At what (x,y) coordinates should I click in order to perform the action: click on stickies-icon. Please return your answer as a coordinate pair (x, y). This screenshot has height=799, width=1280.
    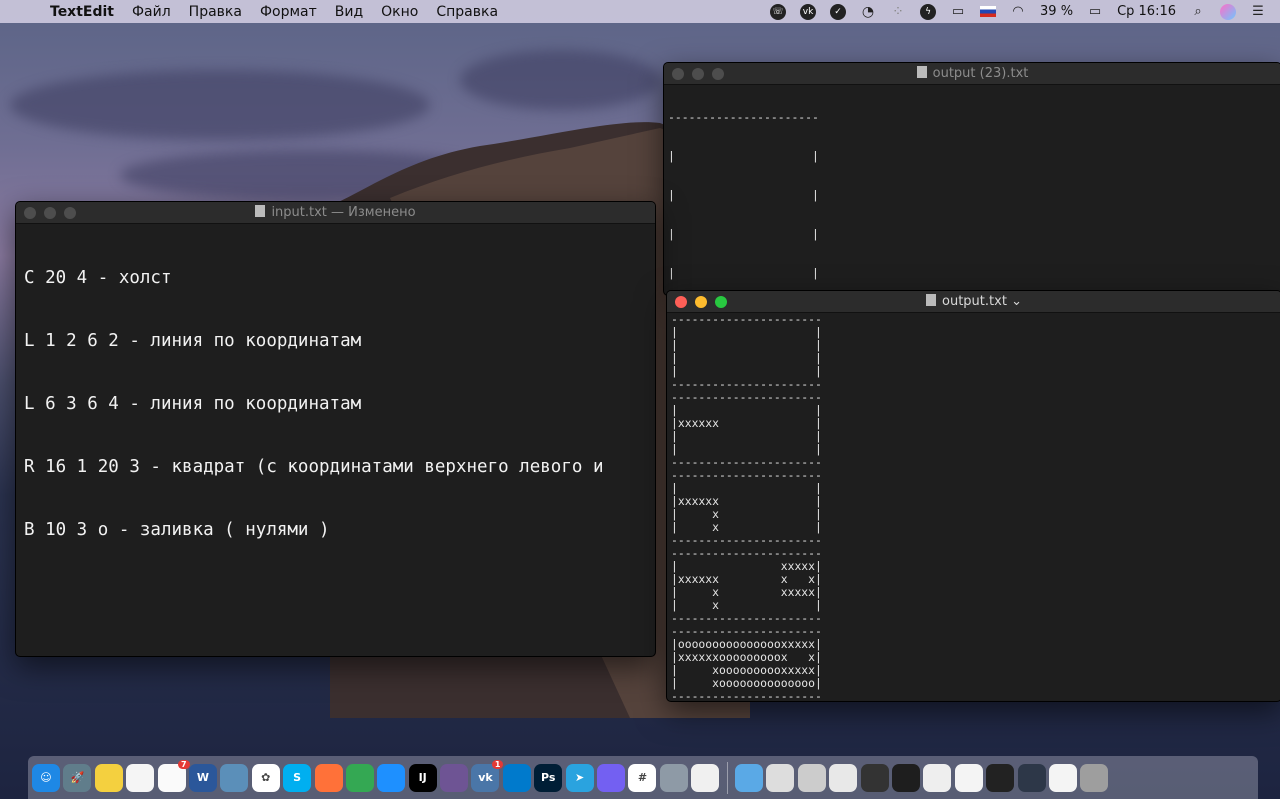
    Looking at the image, I should click on (108, 777).